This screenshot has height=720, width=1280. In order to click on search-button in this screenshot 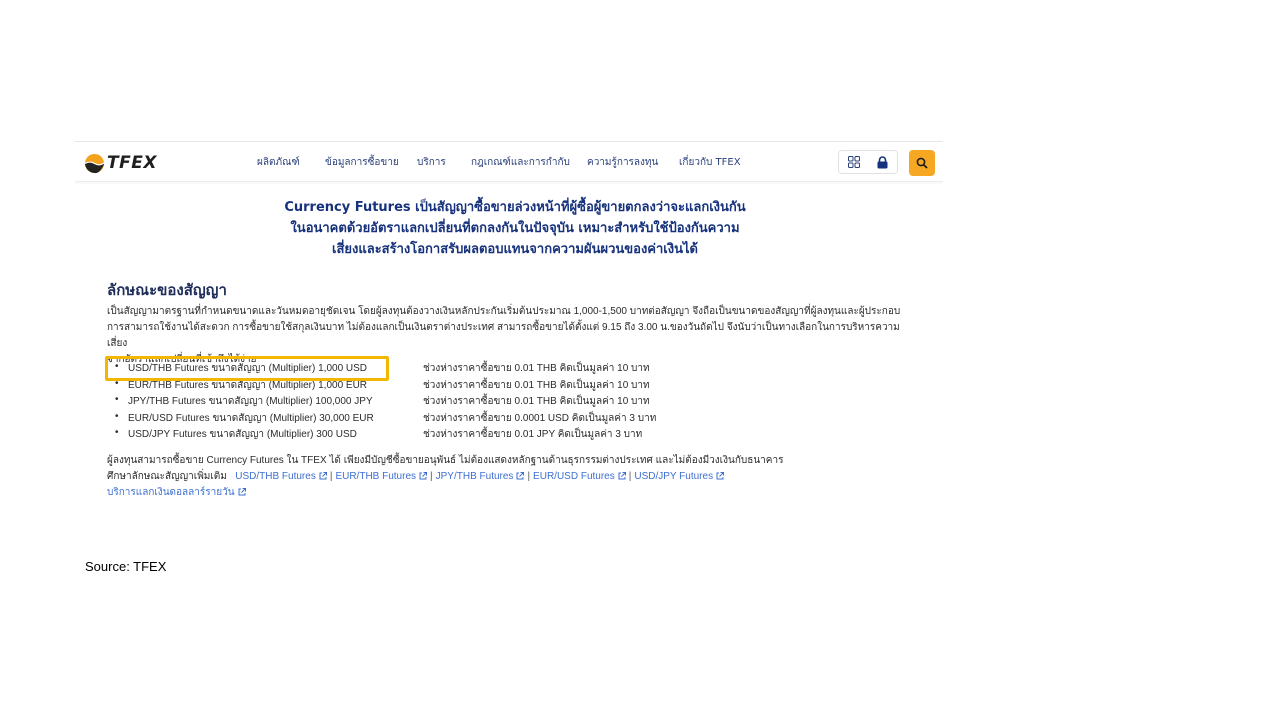, I will do `click(922, 163)`.